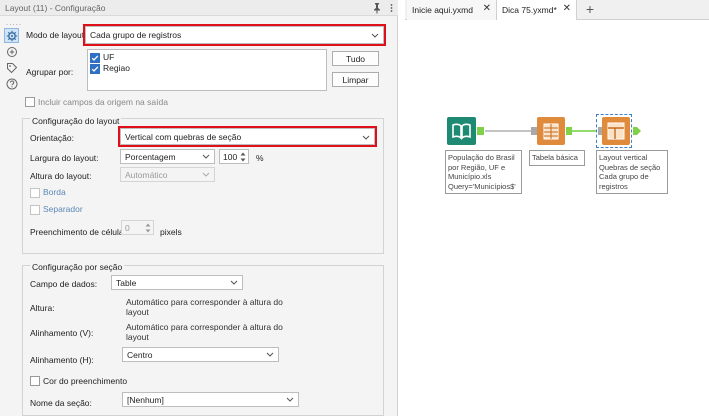  I want to click on layout-node-output-anchor, so click(637, 131).